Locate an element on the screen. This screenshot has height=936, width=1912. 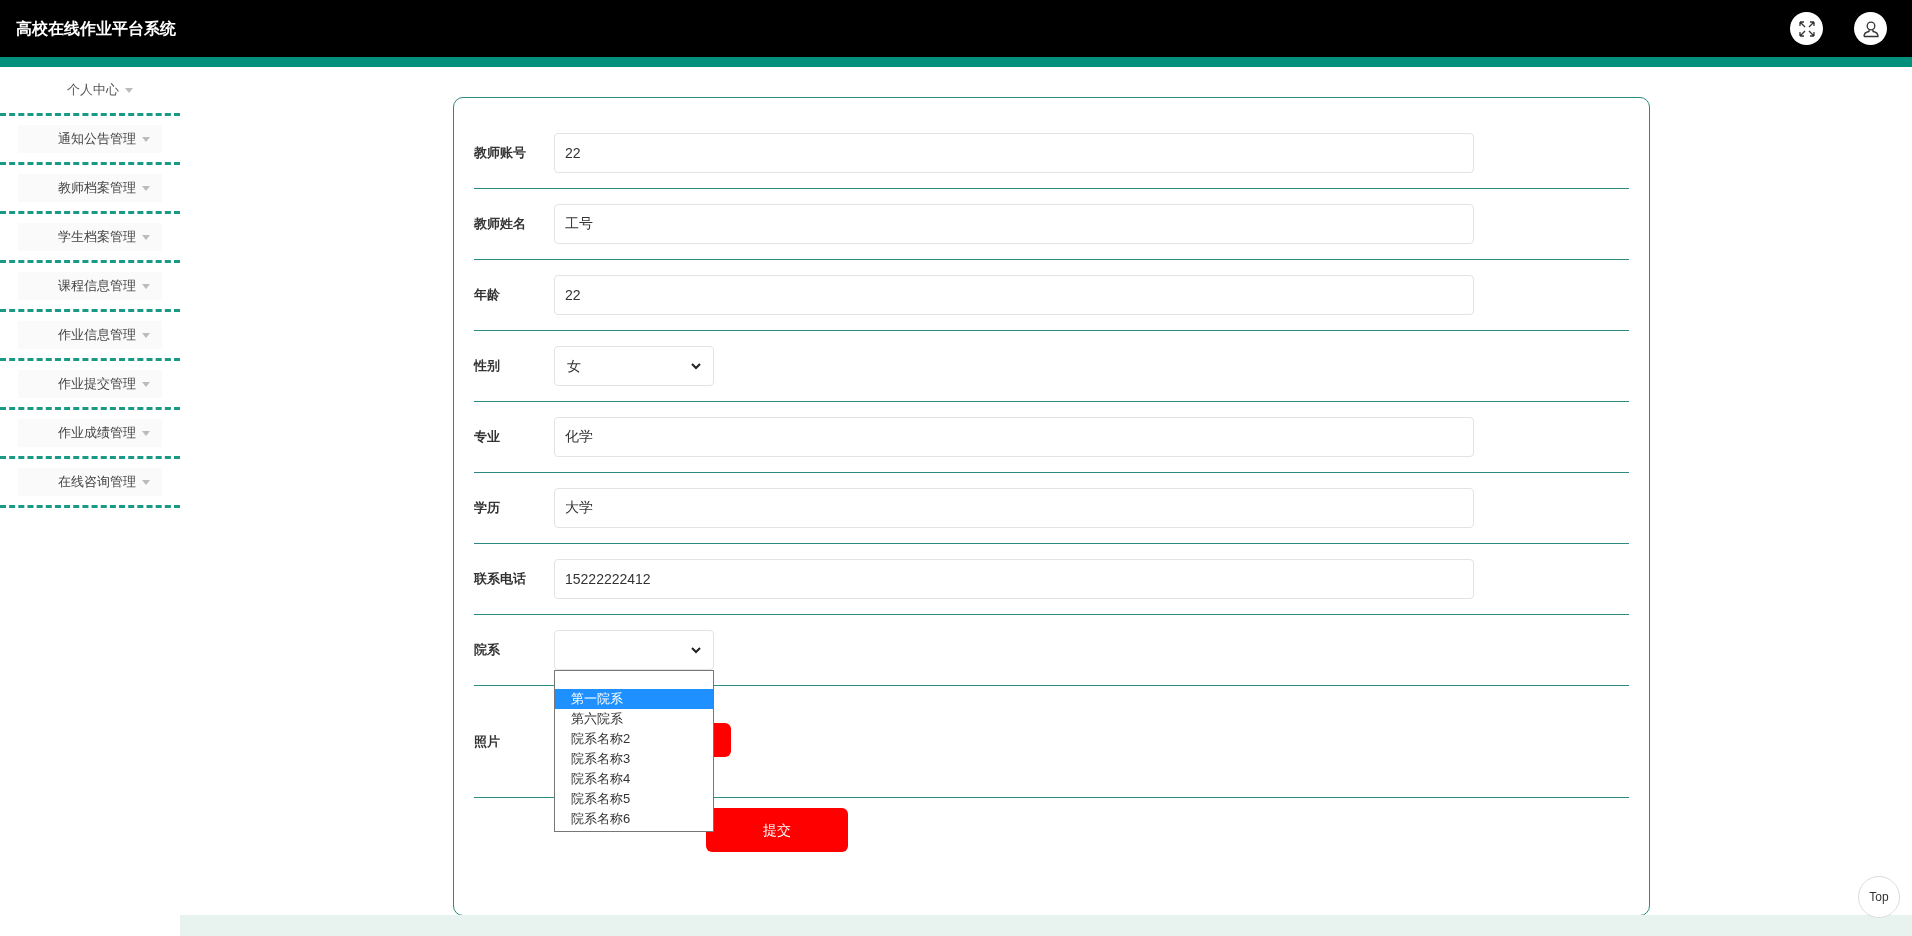
sidebar-item: 课程信息管理 is located at coordinates (90, 286).